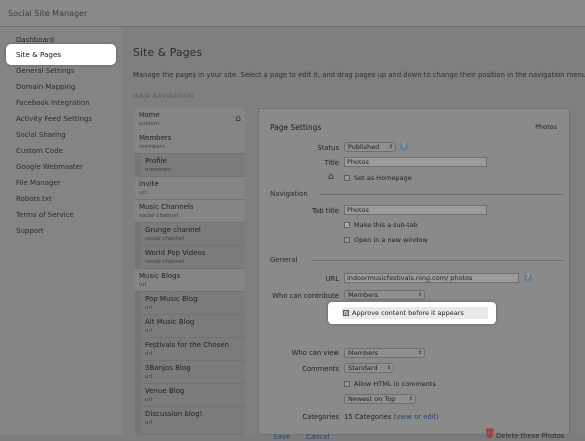  I want to click on status-value: Published, so click(364, 147).